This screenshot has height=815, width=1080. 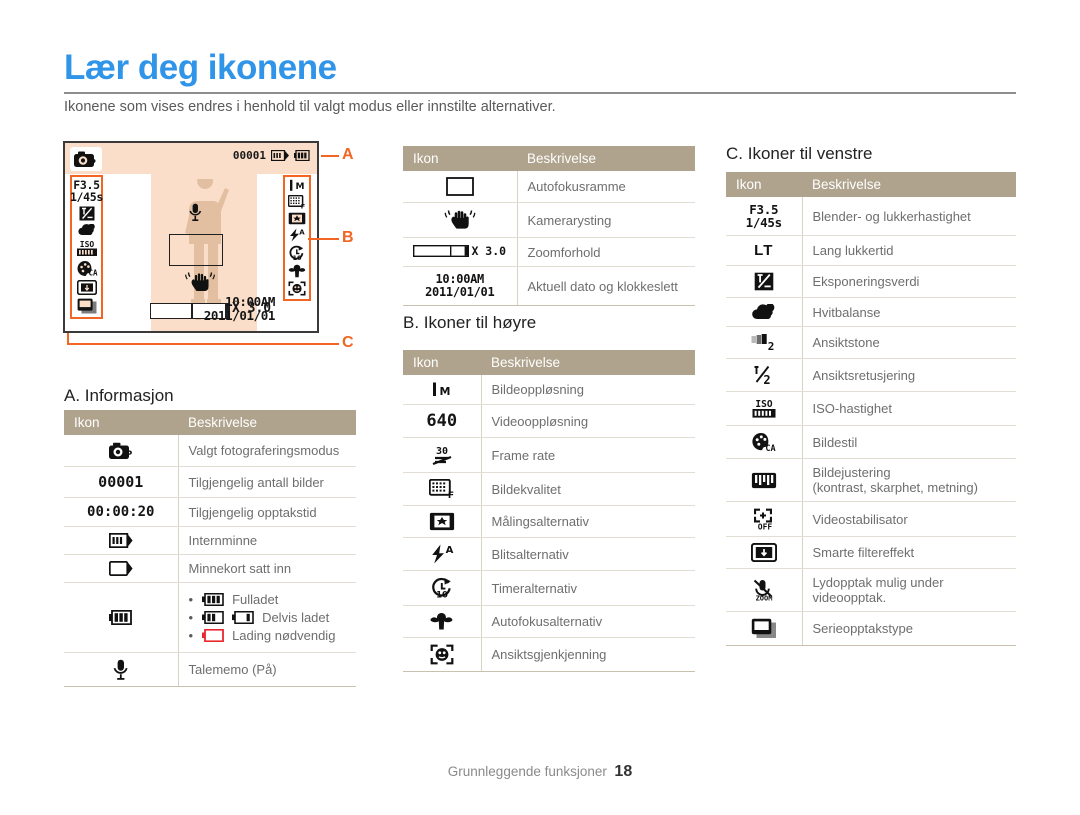 I want to click on table-row: M Bildeoppløsning, so click(x=549, y=390).